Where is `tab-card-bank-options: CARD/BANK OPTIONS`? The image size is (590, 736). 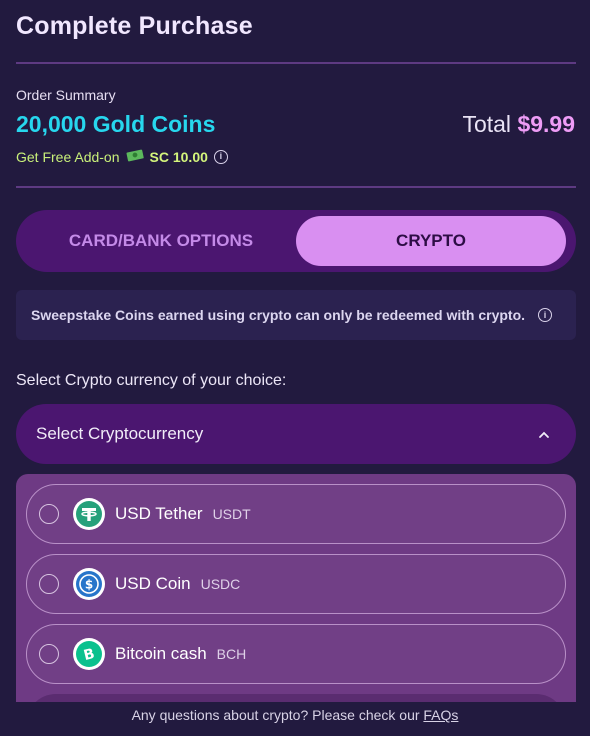 tab-card-bank-options: CARD/BANK OPTIONS is located at coordinates (161, 241).